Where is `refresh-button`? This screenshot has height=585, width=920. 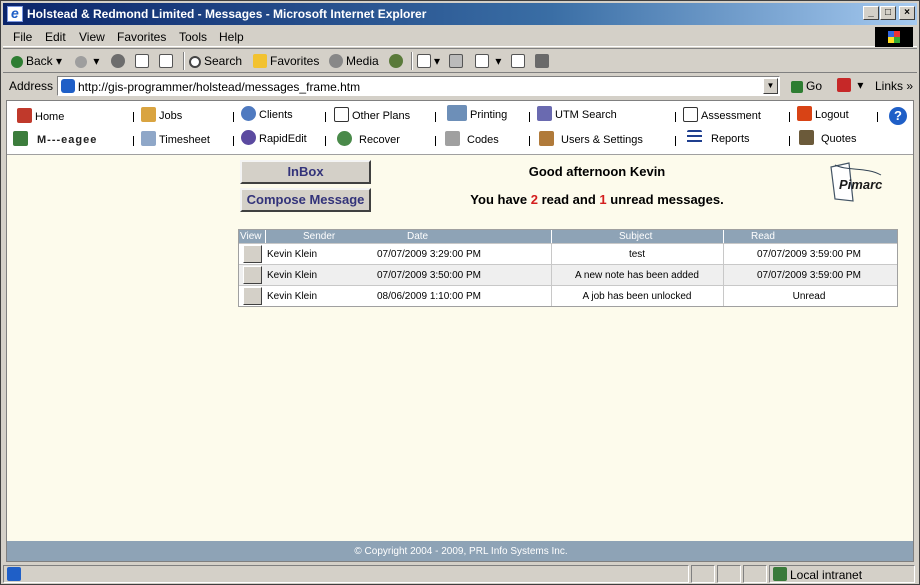
refresh-button is located at coordinates (143, 61).